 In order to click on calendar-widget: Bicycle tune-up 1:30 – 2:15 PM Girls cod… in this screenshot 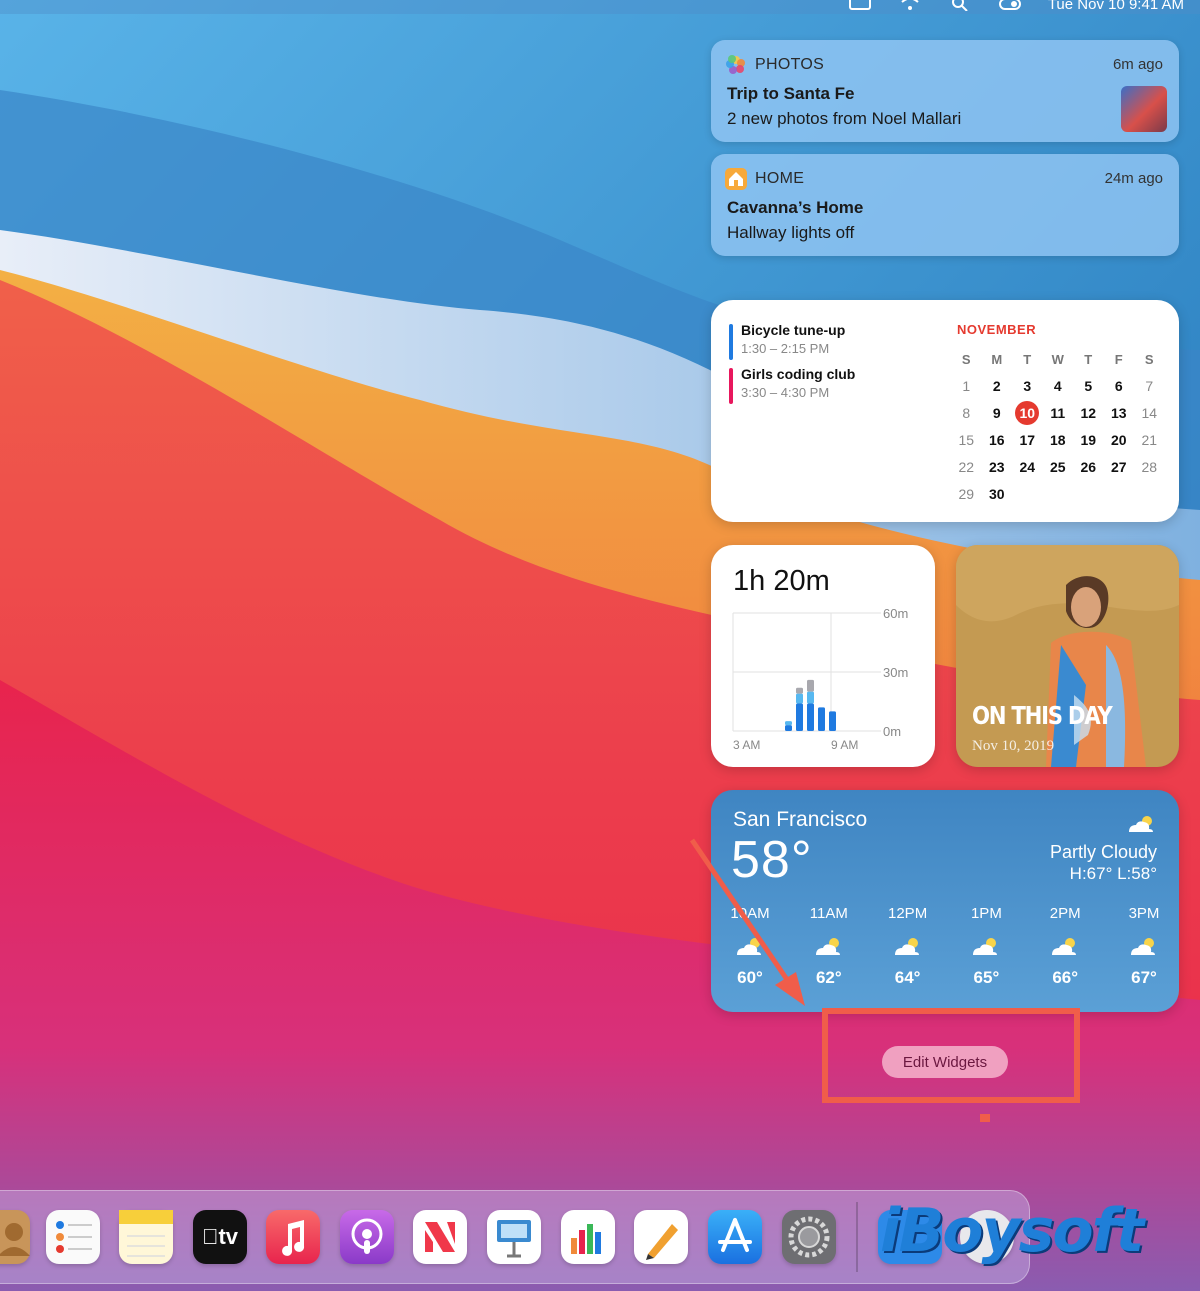, I will do `click(945, 411)`.